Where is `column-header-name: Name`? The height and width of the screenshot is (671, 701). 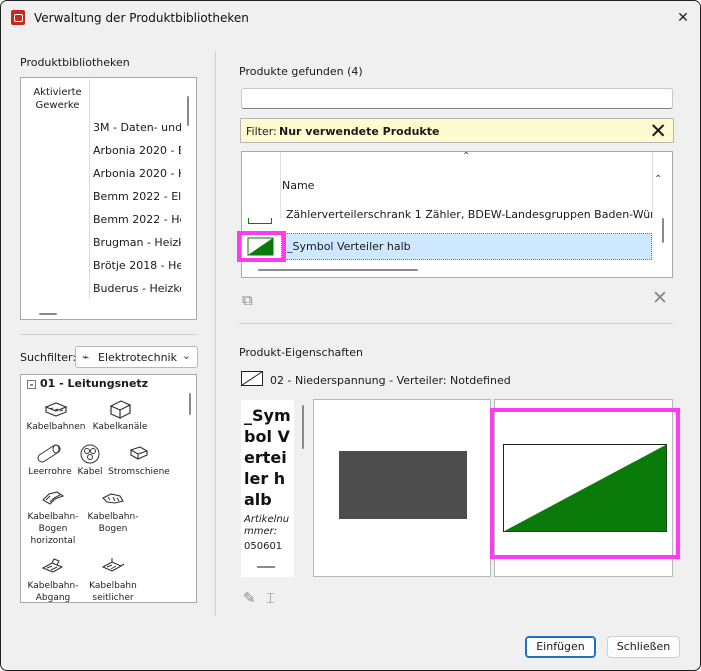
column-header-name: Name is located at coordinates (298, 185).